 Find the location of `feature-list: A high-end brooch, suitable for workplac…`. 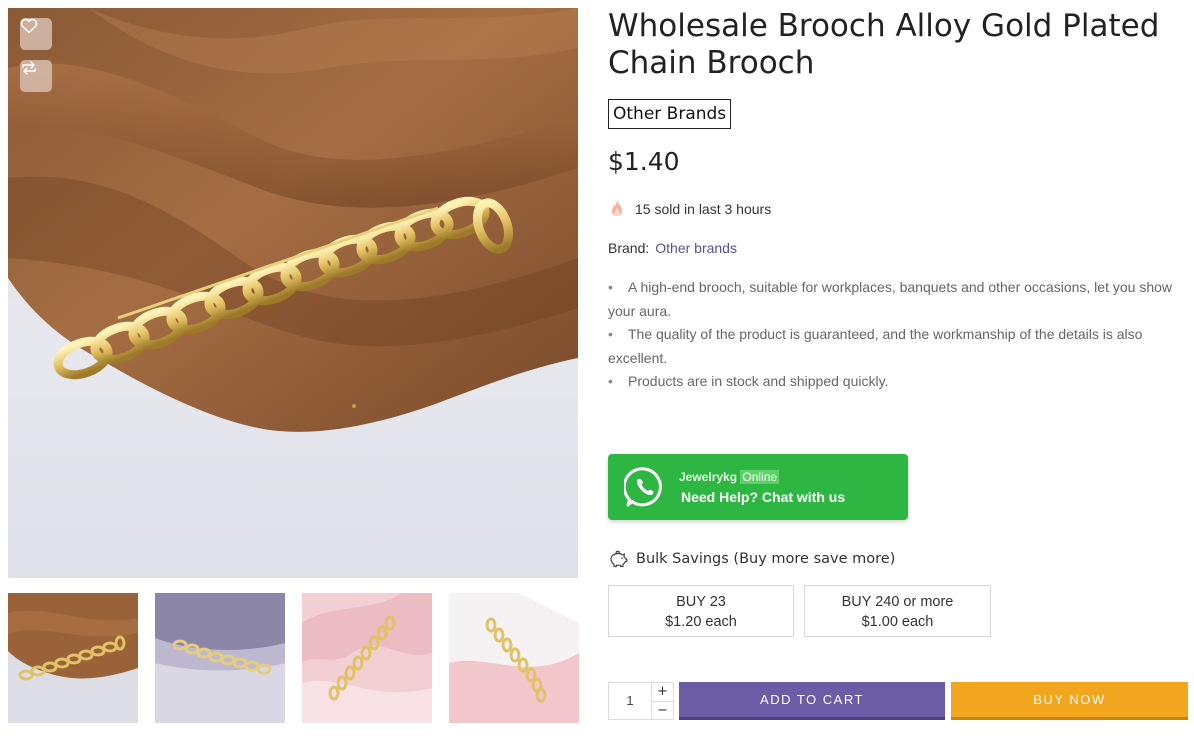

feature-list: A high-end brooch, suitable for workplac… is located at coordinates (895, 335).